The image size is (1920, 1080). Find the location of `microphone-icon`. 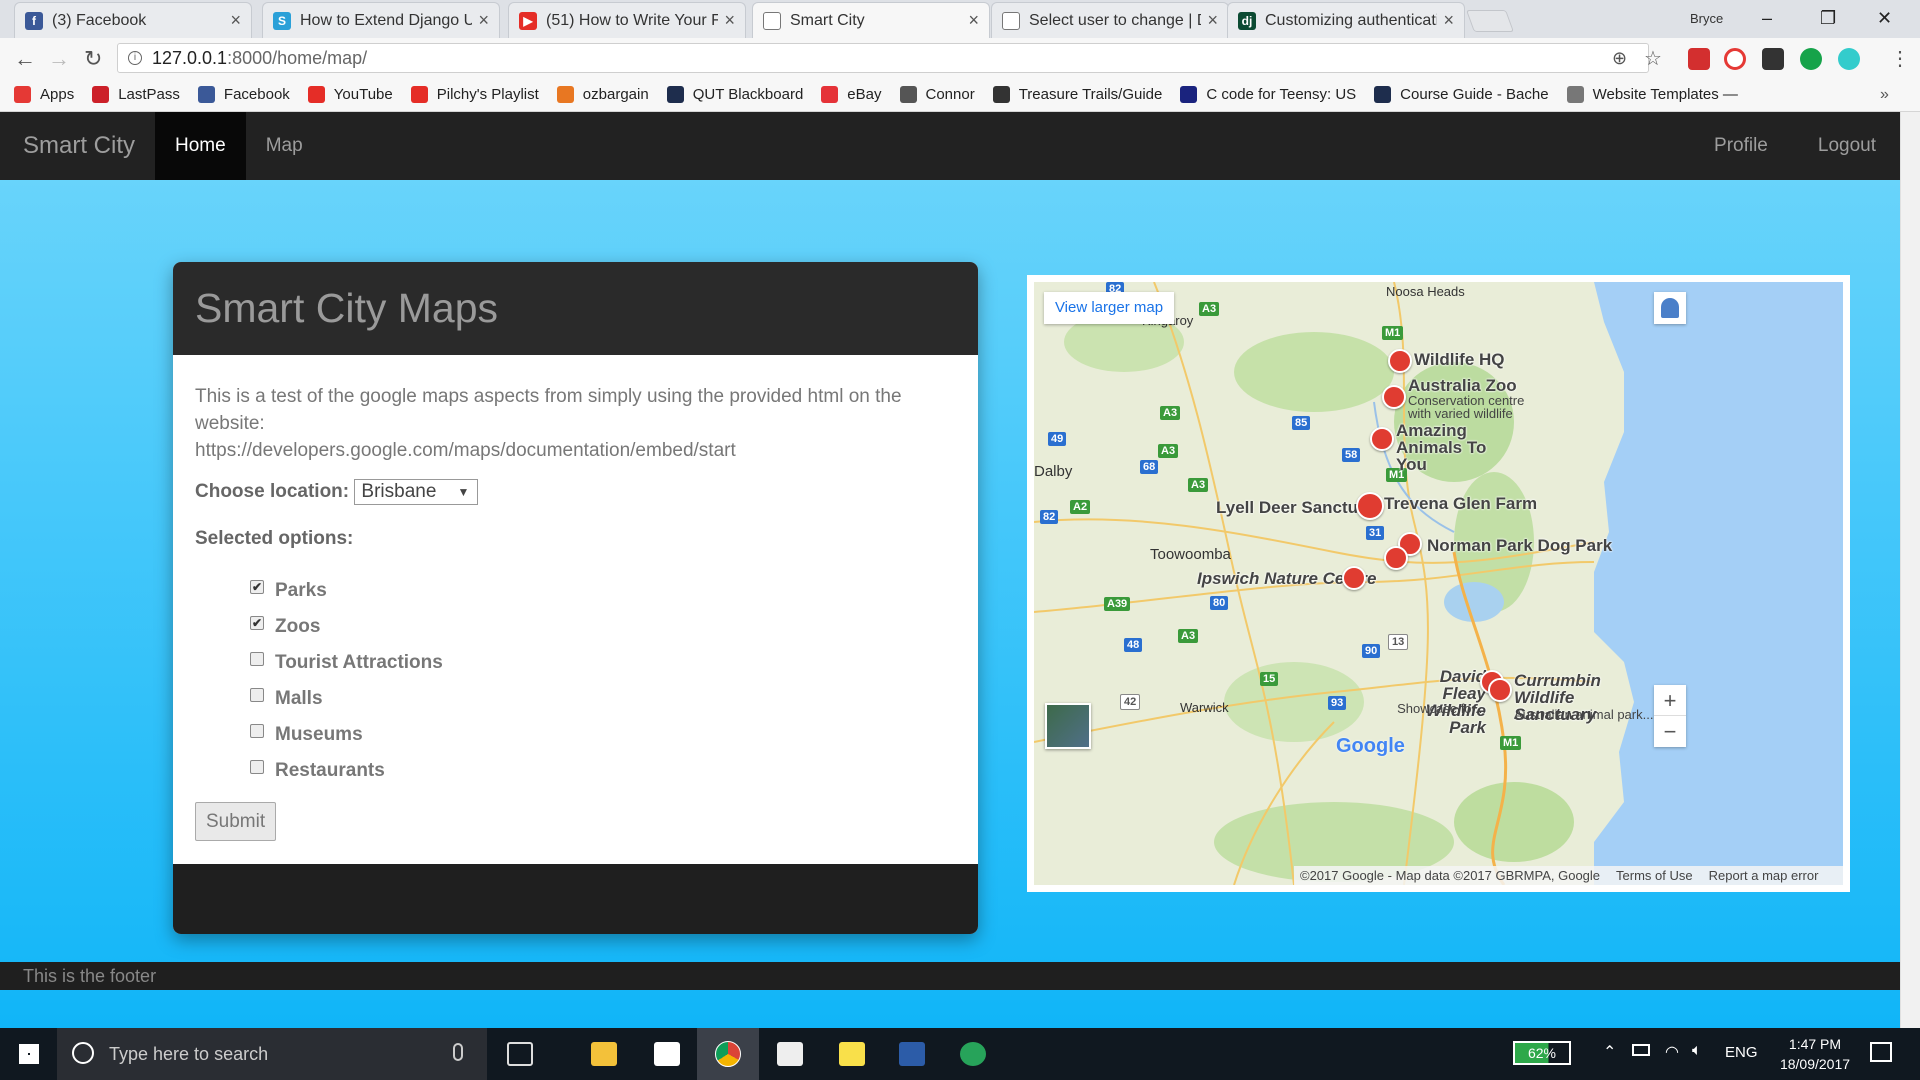

microphone-icon is located at coordinates (458, 1052).